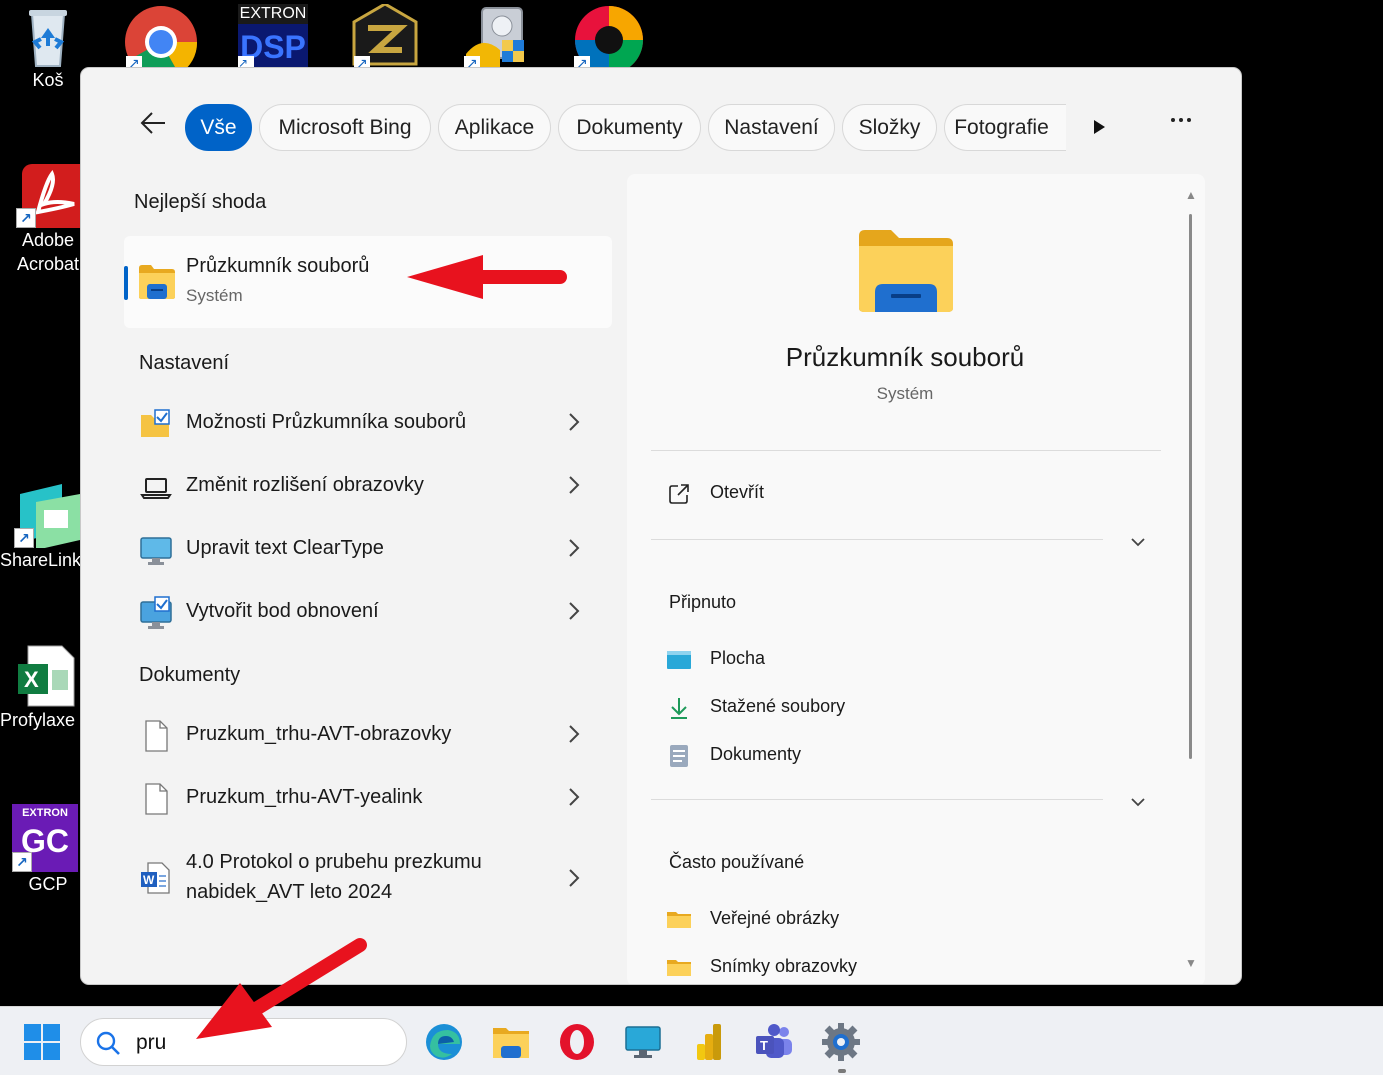  Describe the element at coordinates (345, 127) in the screenshot. I see `filter-chip-bing: Microsoft Bing` at that location.